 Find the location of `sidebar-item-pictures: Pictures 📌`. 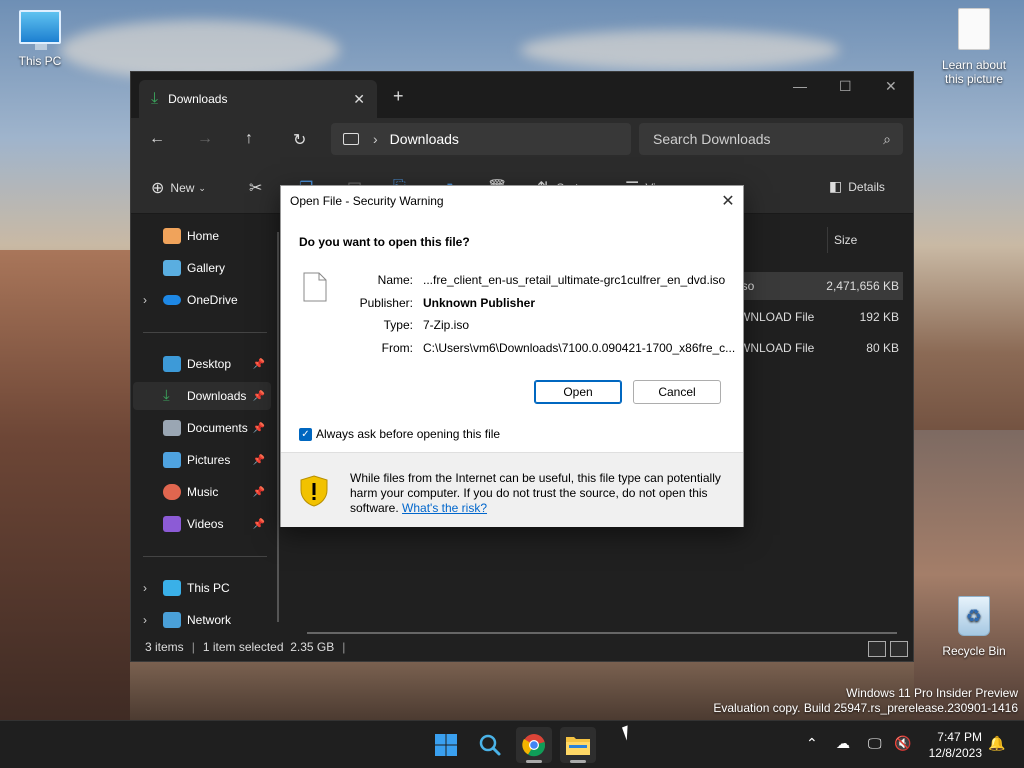

sidebar-item-pictures: Pictures 📌 is located at coordinates (202, 460).